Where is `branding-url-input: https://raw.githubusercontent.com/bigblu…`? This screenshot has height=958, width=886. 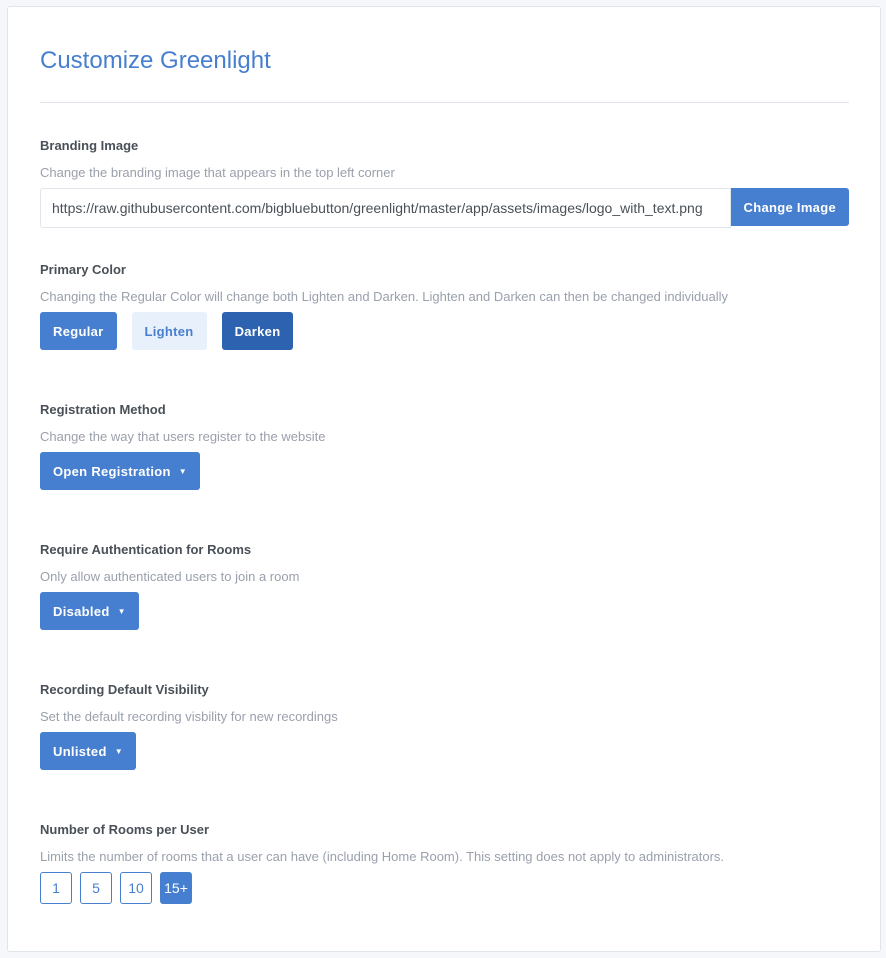 branding-url-input: https://raw.githubusercontent.com/bigblu… is located at coordinates (385, 208).